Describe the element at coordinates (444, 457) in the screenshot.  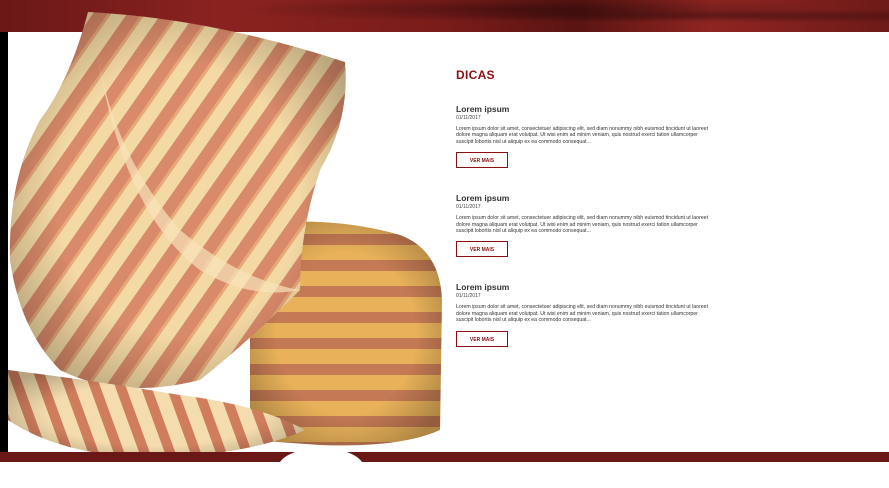
I see `bottom-bar` at that location.